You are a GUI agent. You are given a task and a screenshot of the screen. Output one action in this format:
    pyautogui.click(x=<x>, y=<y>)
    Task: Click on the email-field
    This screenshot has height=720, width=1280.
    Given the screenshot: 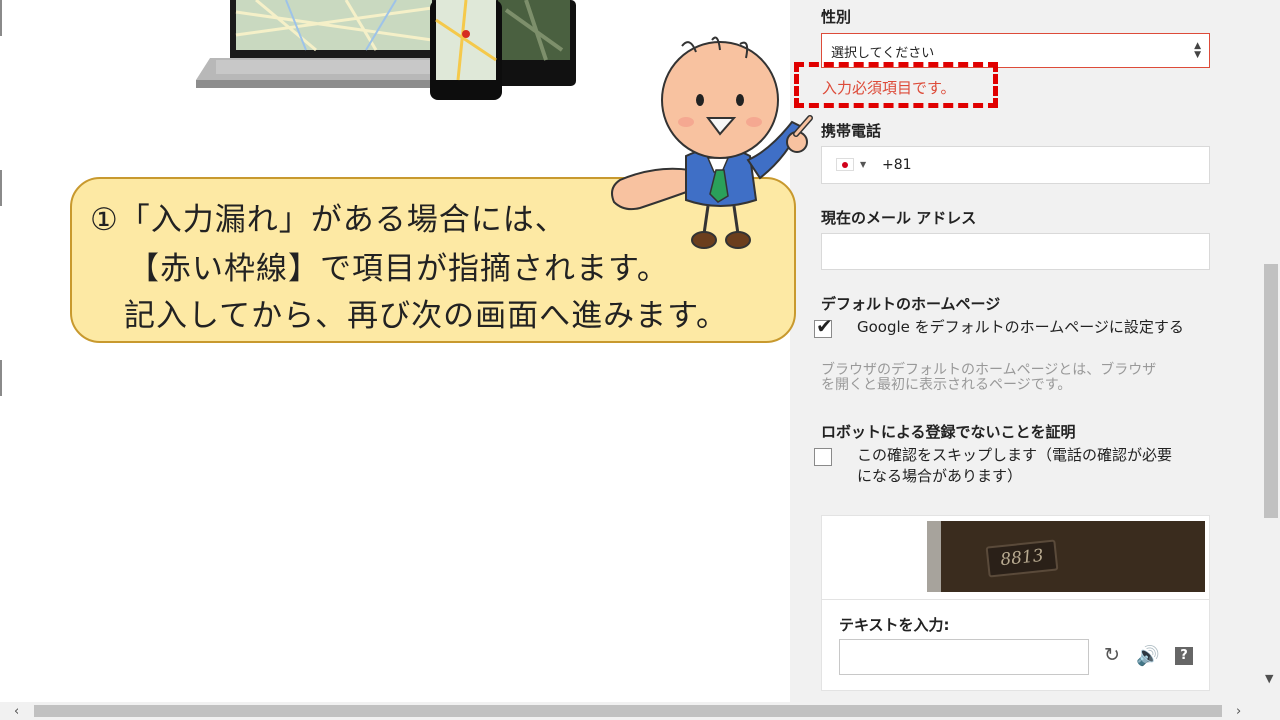 What is the action you would take?
    pyautogui.click(x=1015, y=251)
    